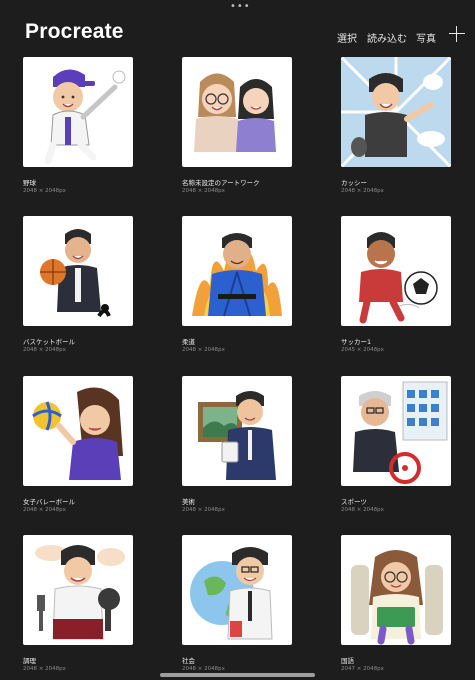  I want to click on artwork-card: 名称未設定のアートワーク 2048 × 2048px, so click(237, 126).